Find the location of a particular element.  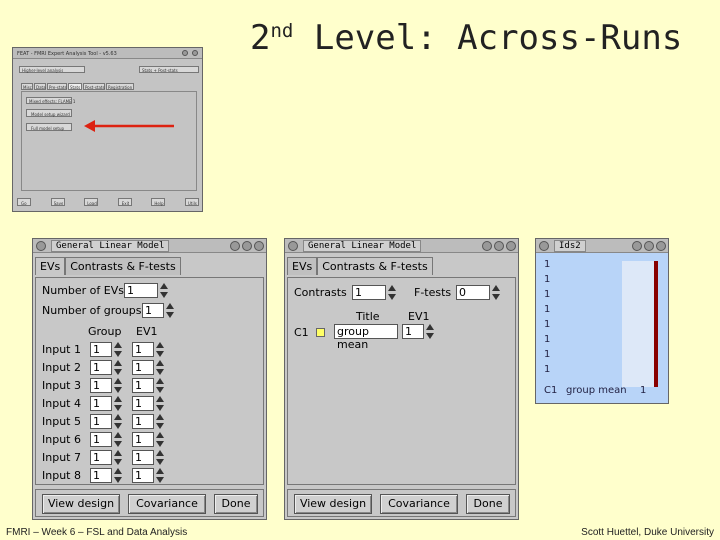

load-button: Load is located at coordinates (91, 202).